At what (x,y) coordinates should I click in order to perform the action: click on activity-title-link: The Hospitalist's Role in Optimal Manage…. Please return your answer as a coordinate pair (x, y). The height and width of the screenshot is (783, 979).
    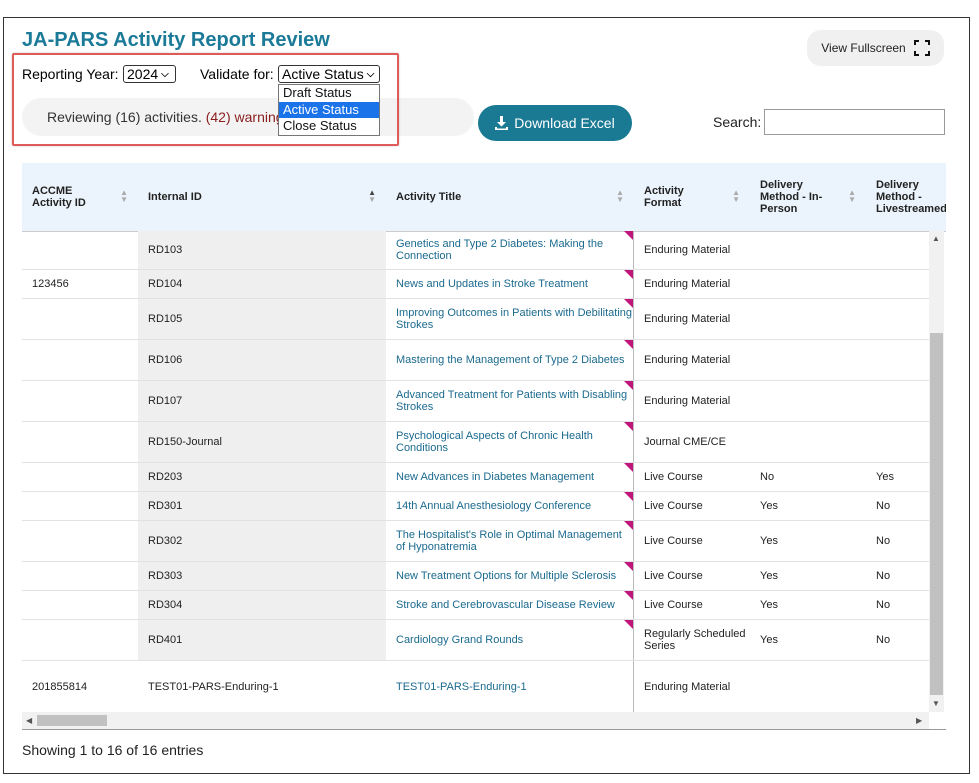
    Looking at the image, I should click on (514, 541).